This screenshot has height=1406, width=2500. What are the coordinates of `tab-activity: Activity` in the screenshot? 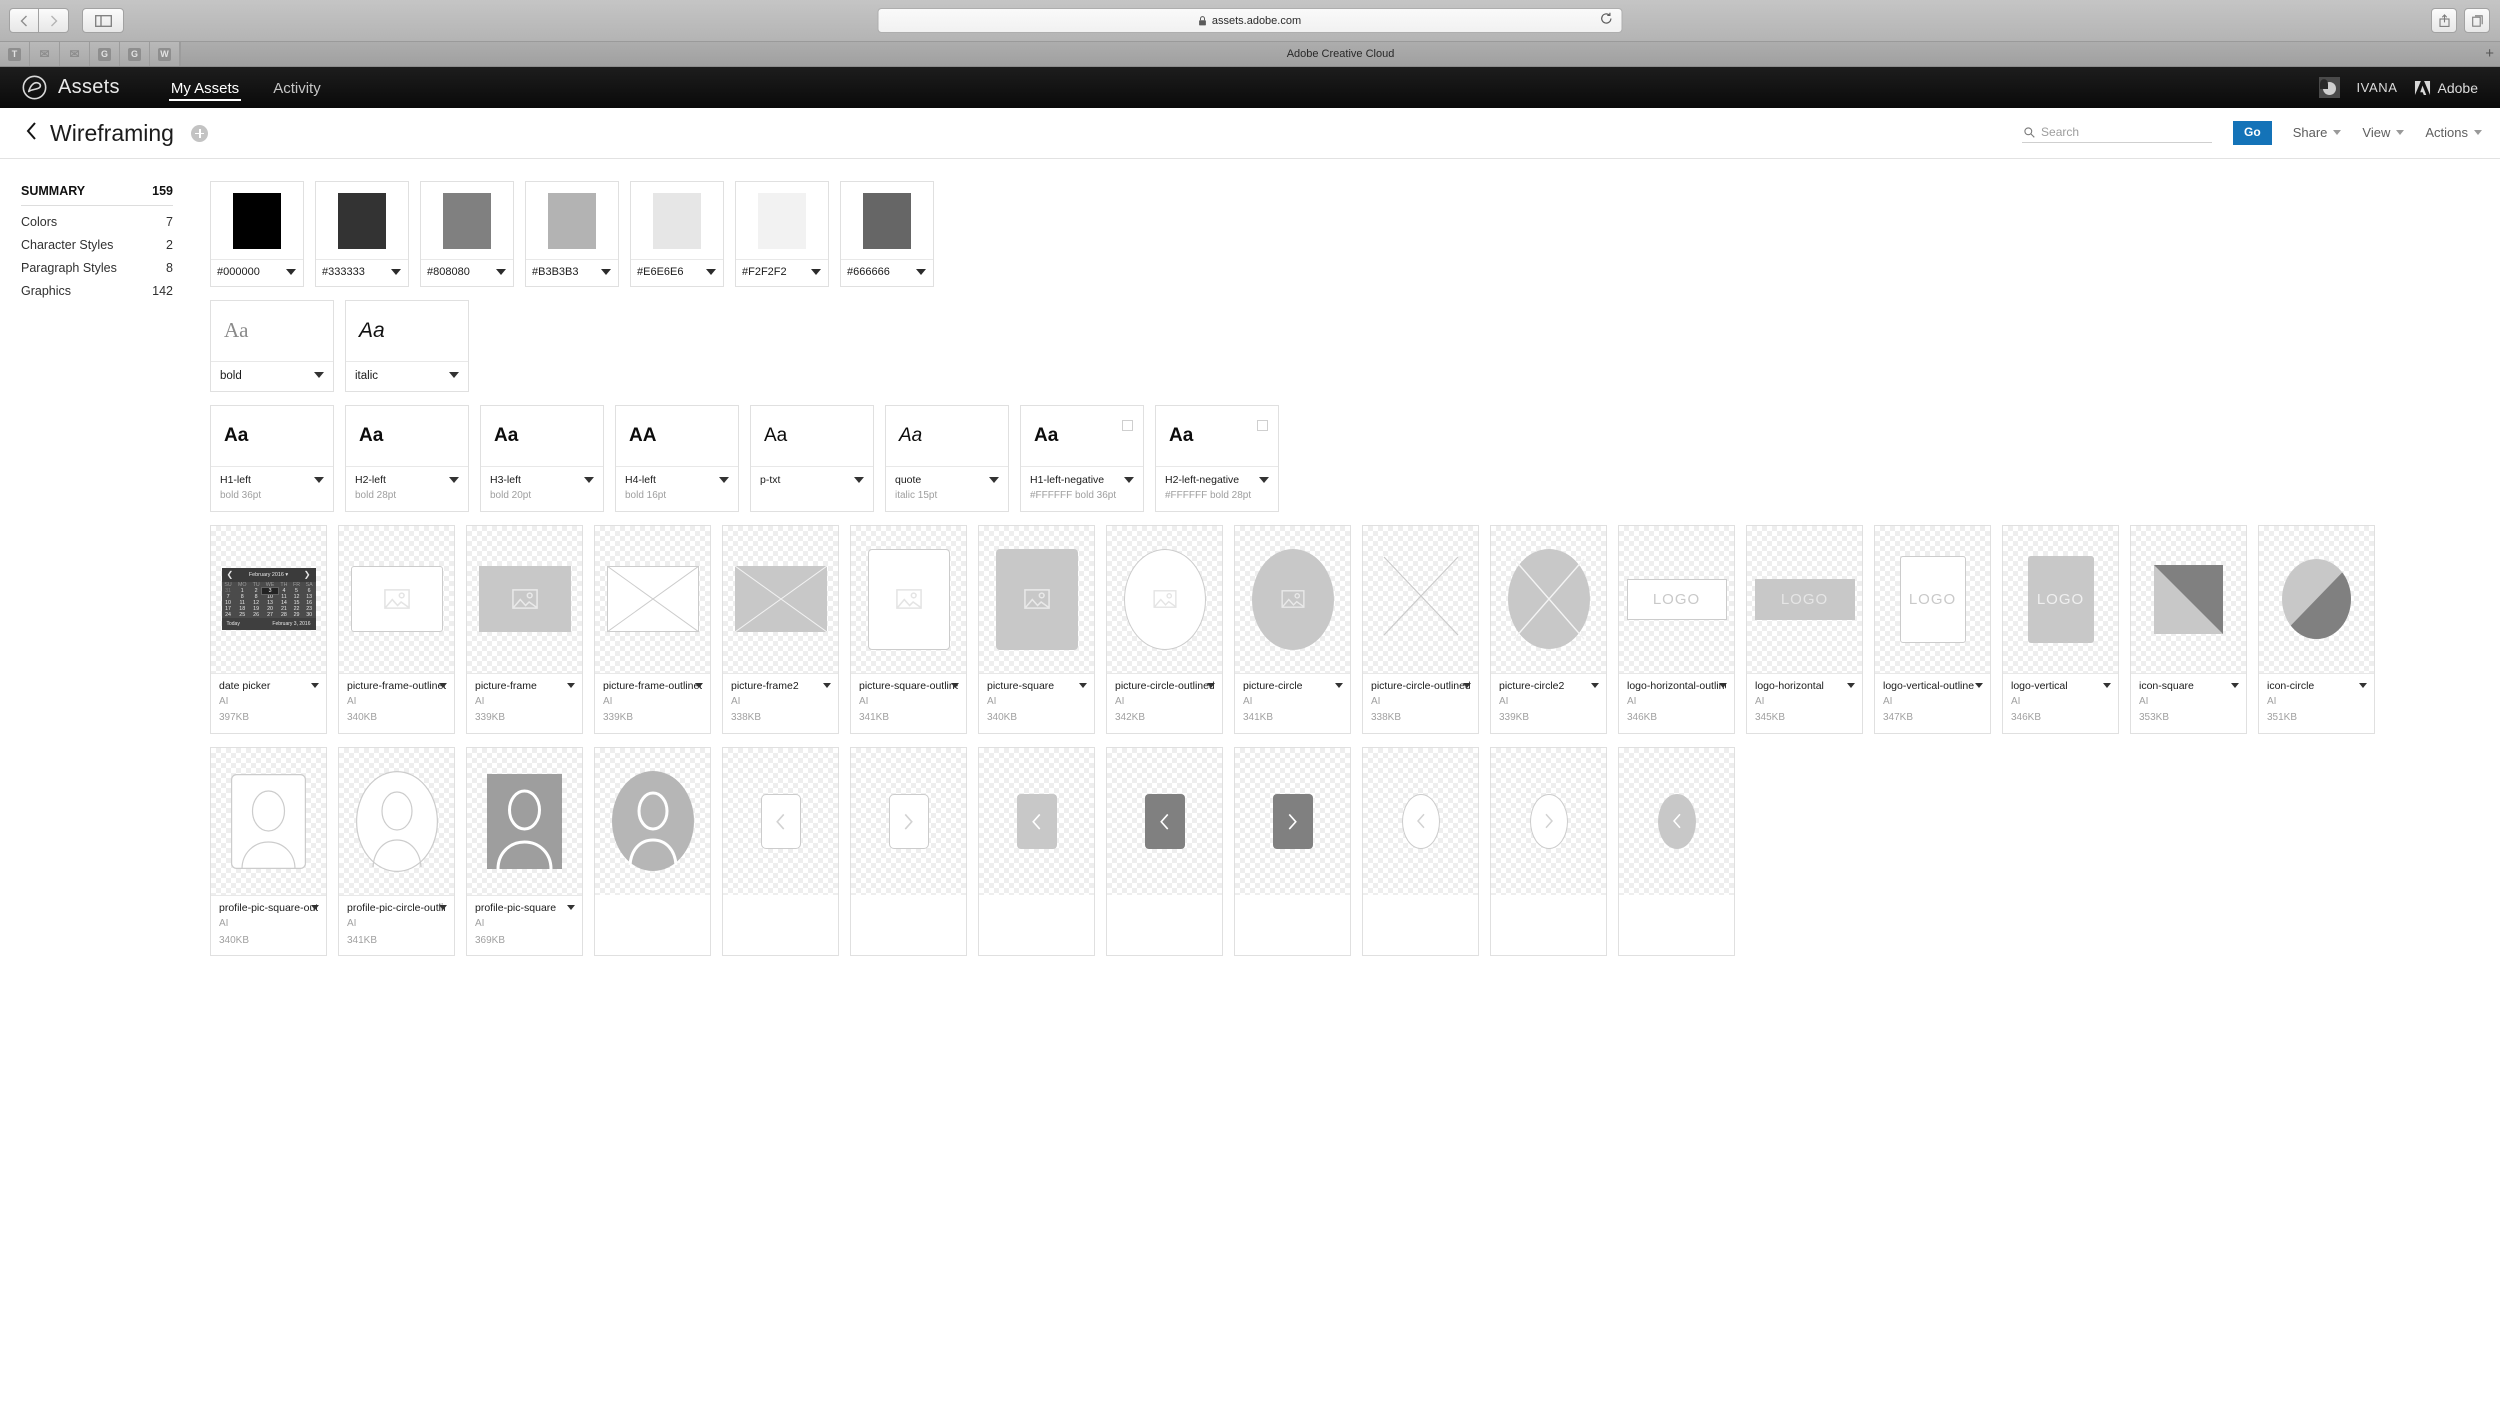 It's located at (297, 87).